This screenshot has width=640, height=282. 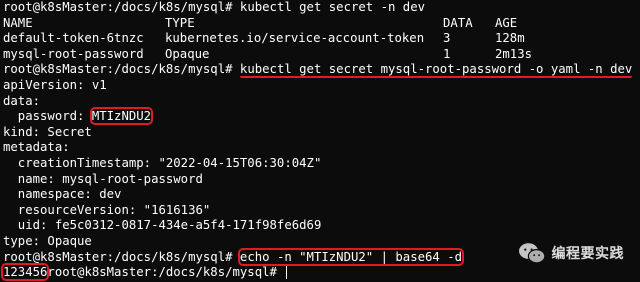 What do you see at coordinates (62, 194) in the screenshot?
I see `yaml-namespace: namespace: dev` at bounding box center [62, 194].